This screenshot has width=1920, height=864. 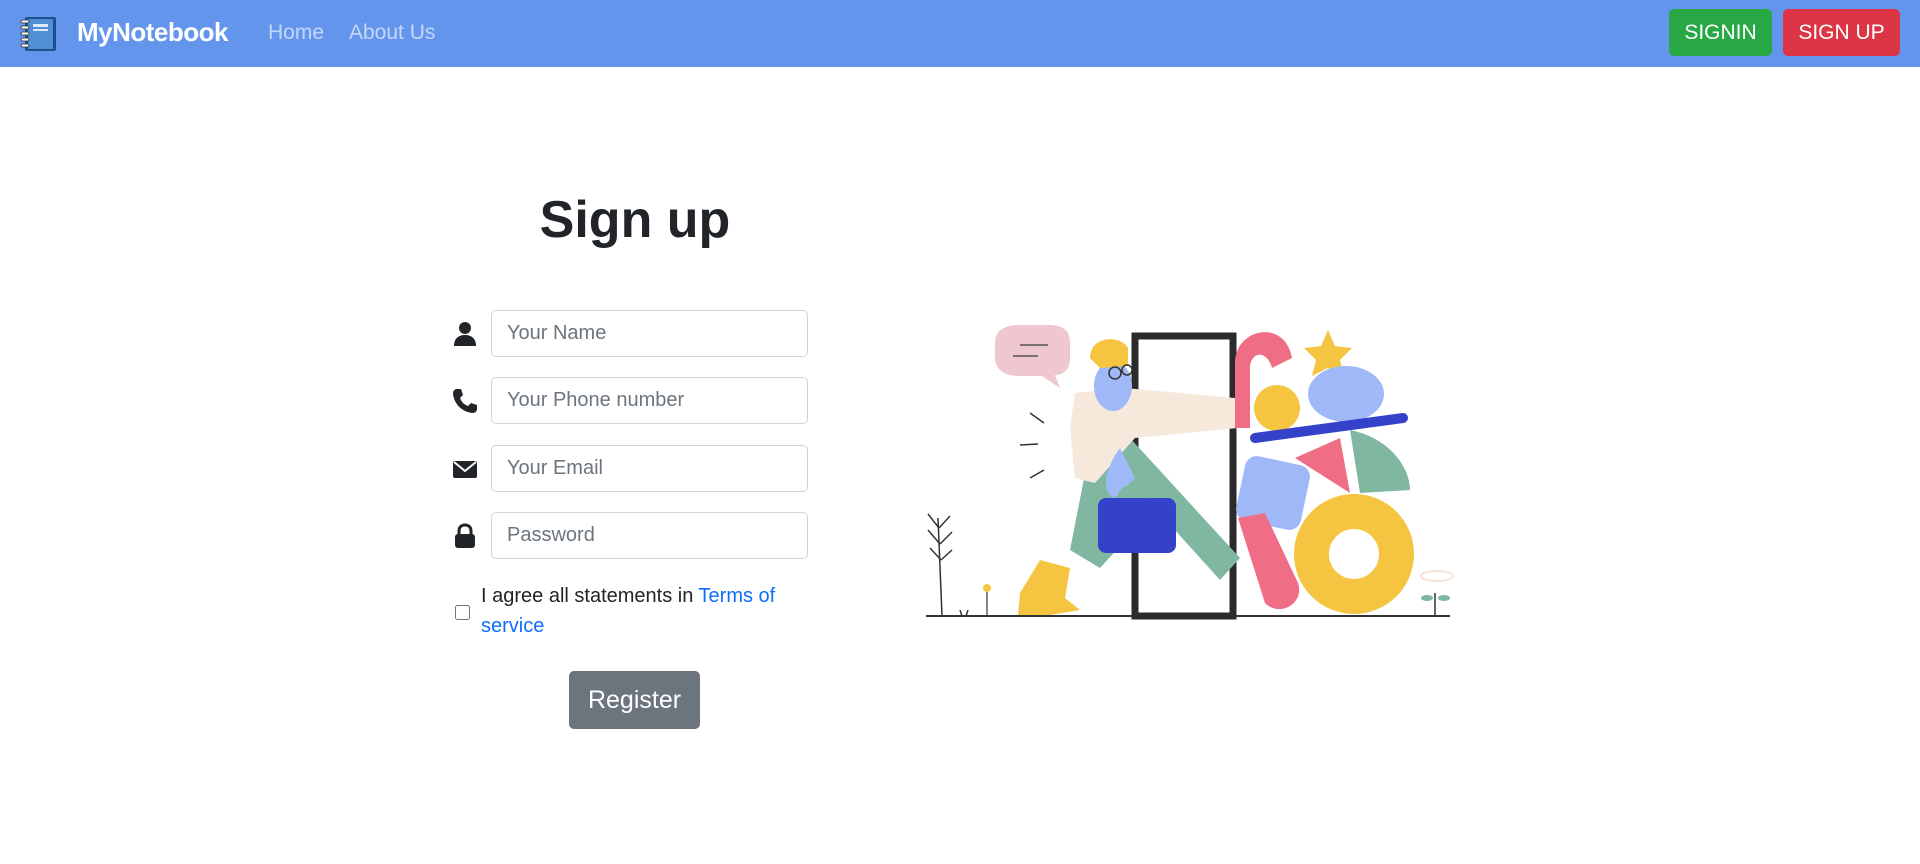 I want to click on user-icon, so click(x=465, y=334).